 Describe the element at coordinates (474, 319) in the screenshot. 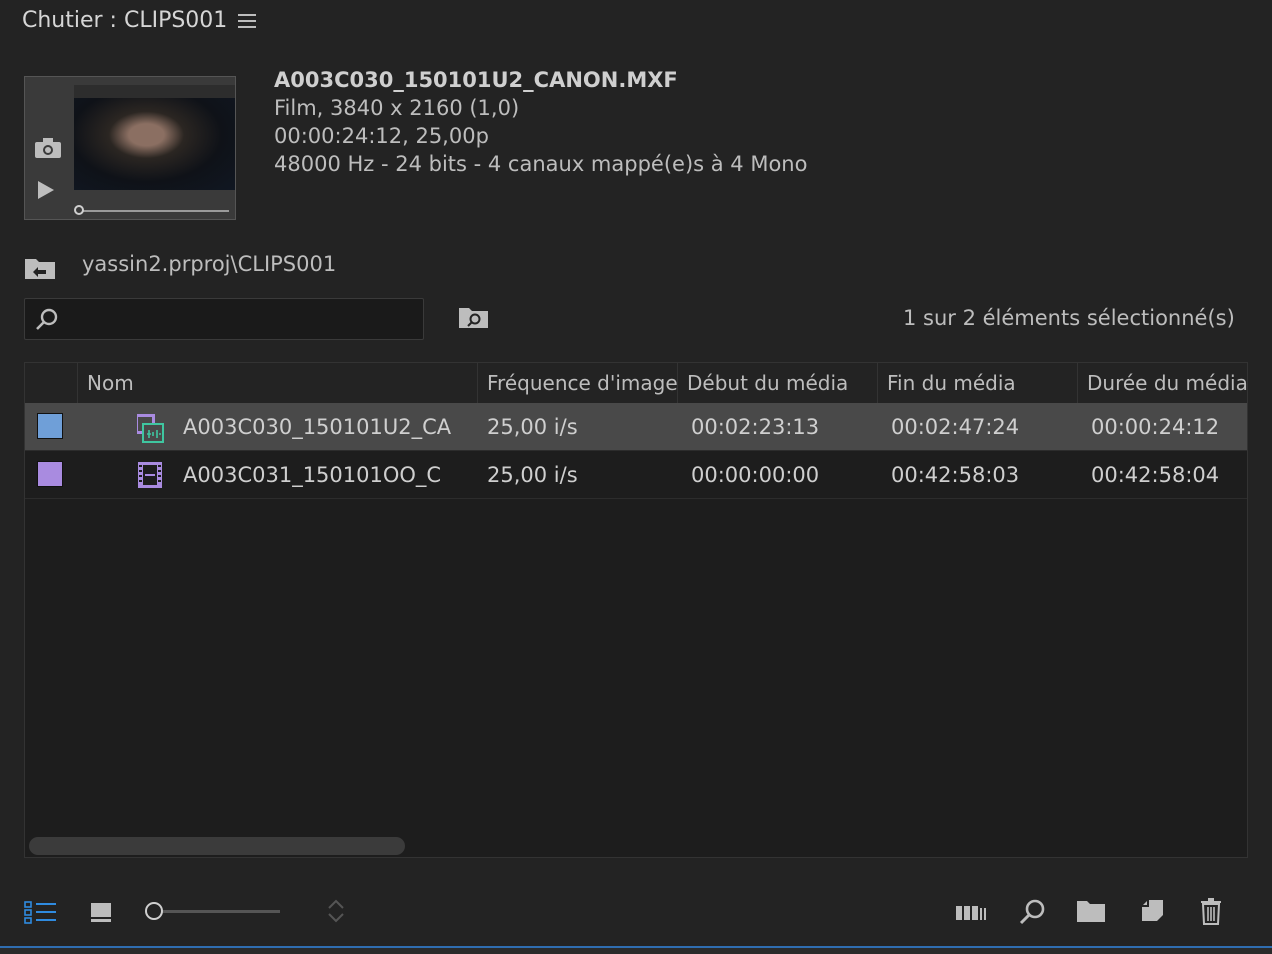

I see `find-in-bin-icon` at that location.